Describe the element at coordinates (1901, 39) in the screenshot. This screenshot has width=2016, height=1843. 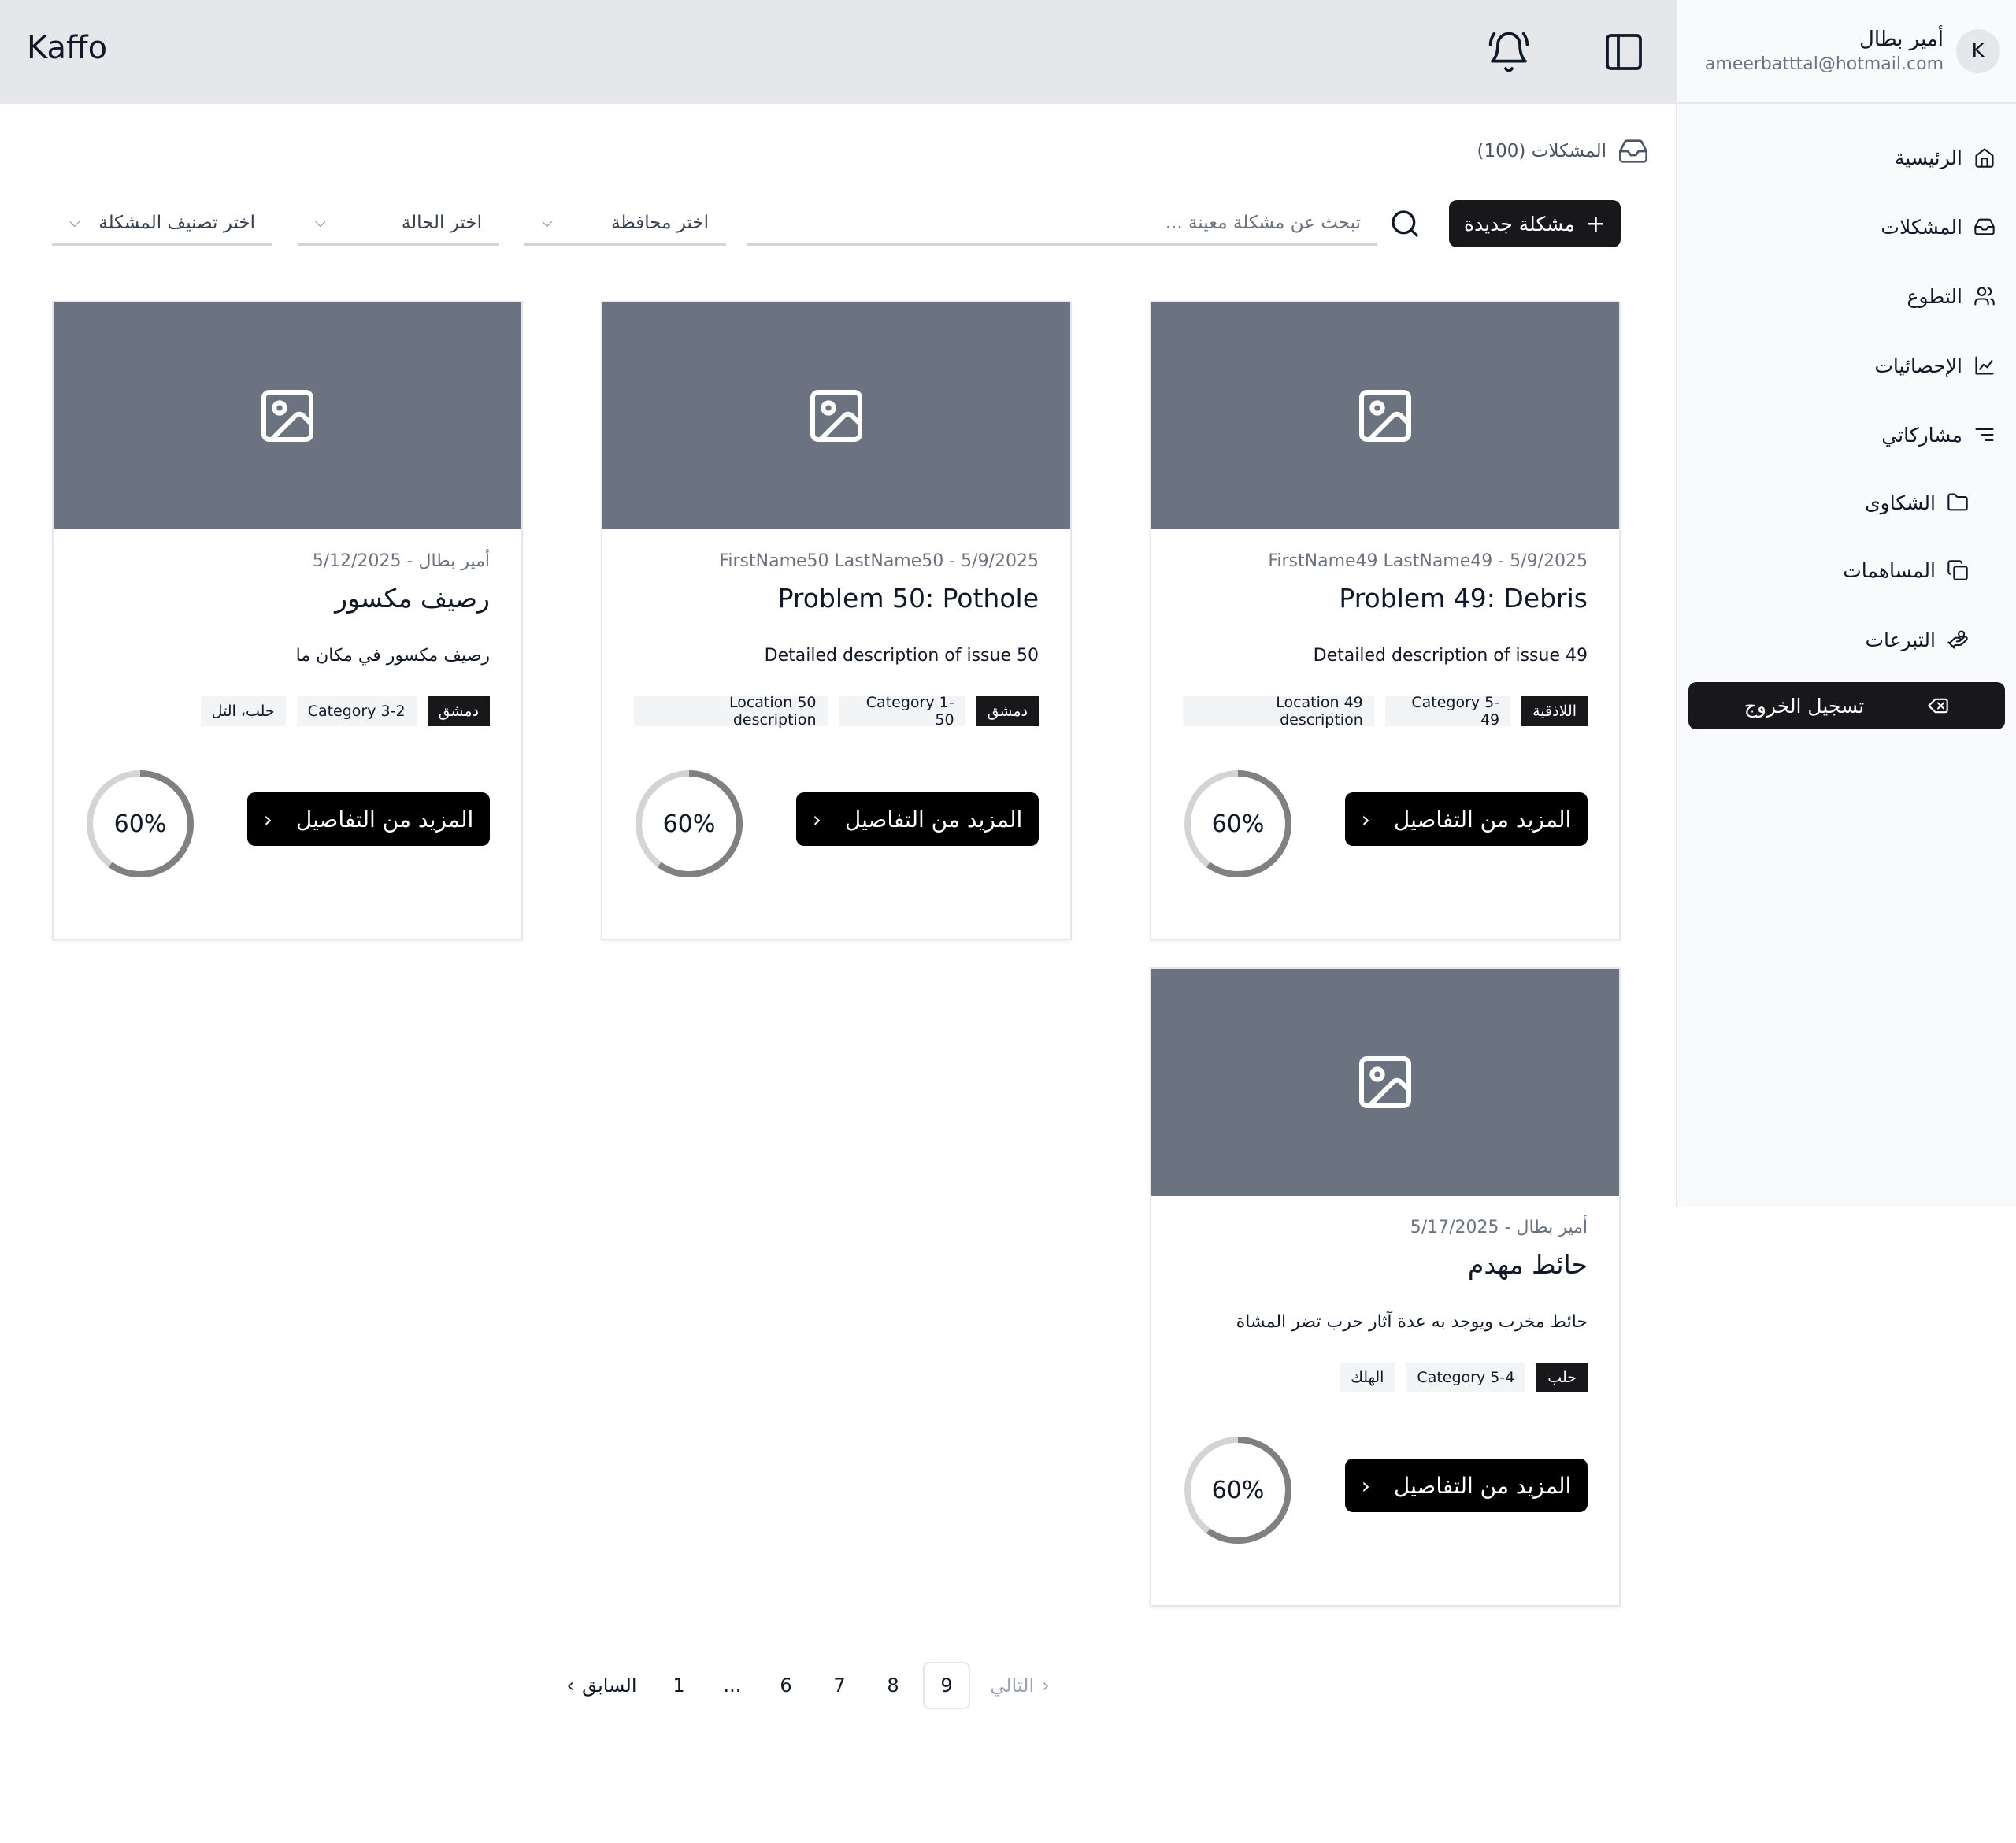
I see `user-name: أمير بطال` at that location.